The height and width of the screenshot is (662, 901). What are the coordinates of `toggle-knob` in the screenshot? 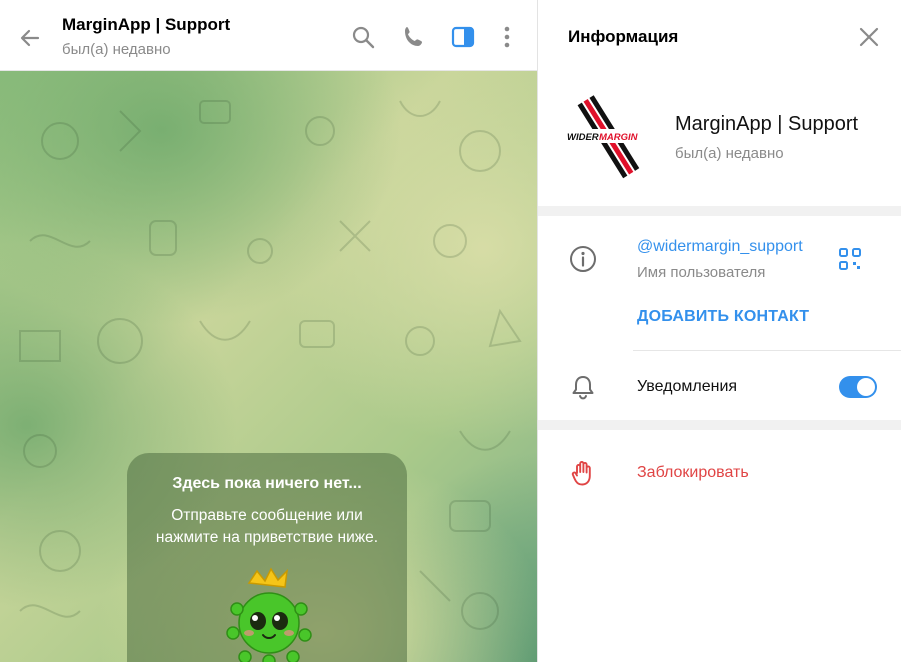 It's located at (866, 387).